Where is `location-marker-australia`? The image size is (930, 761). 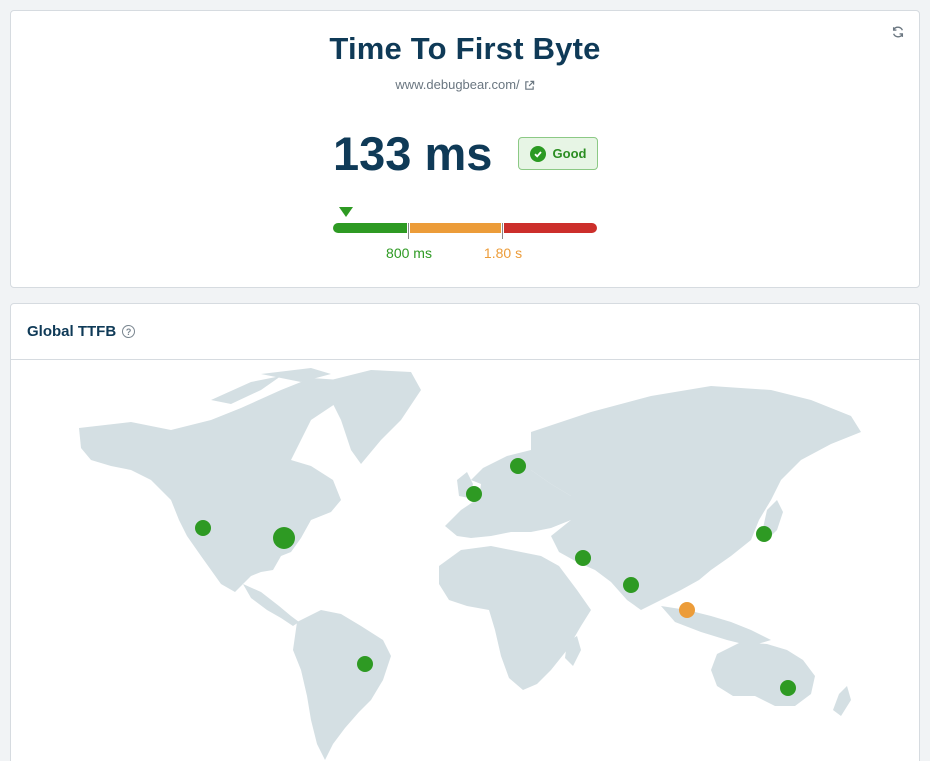
location-marker-australia is located at coordinates (788, 688).